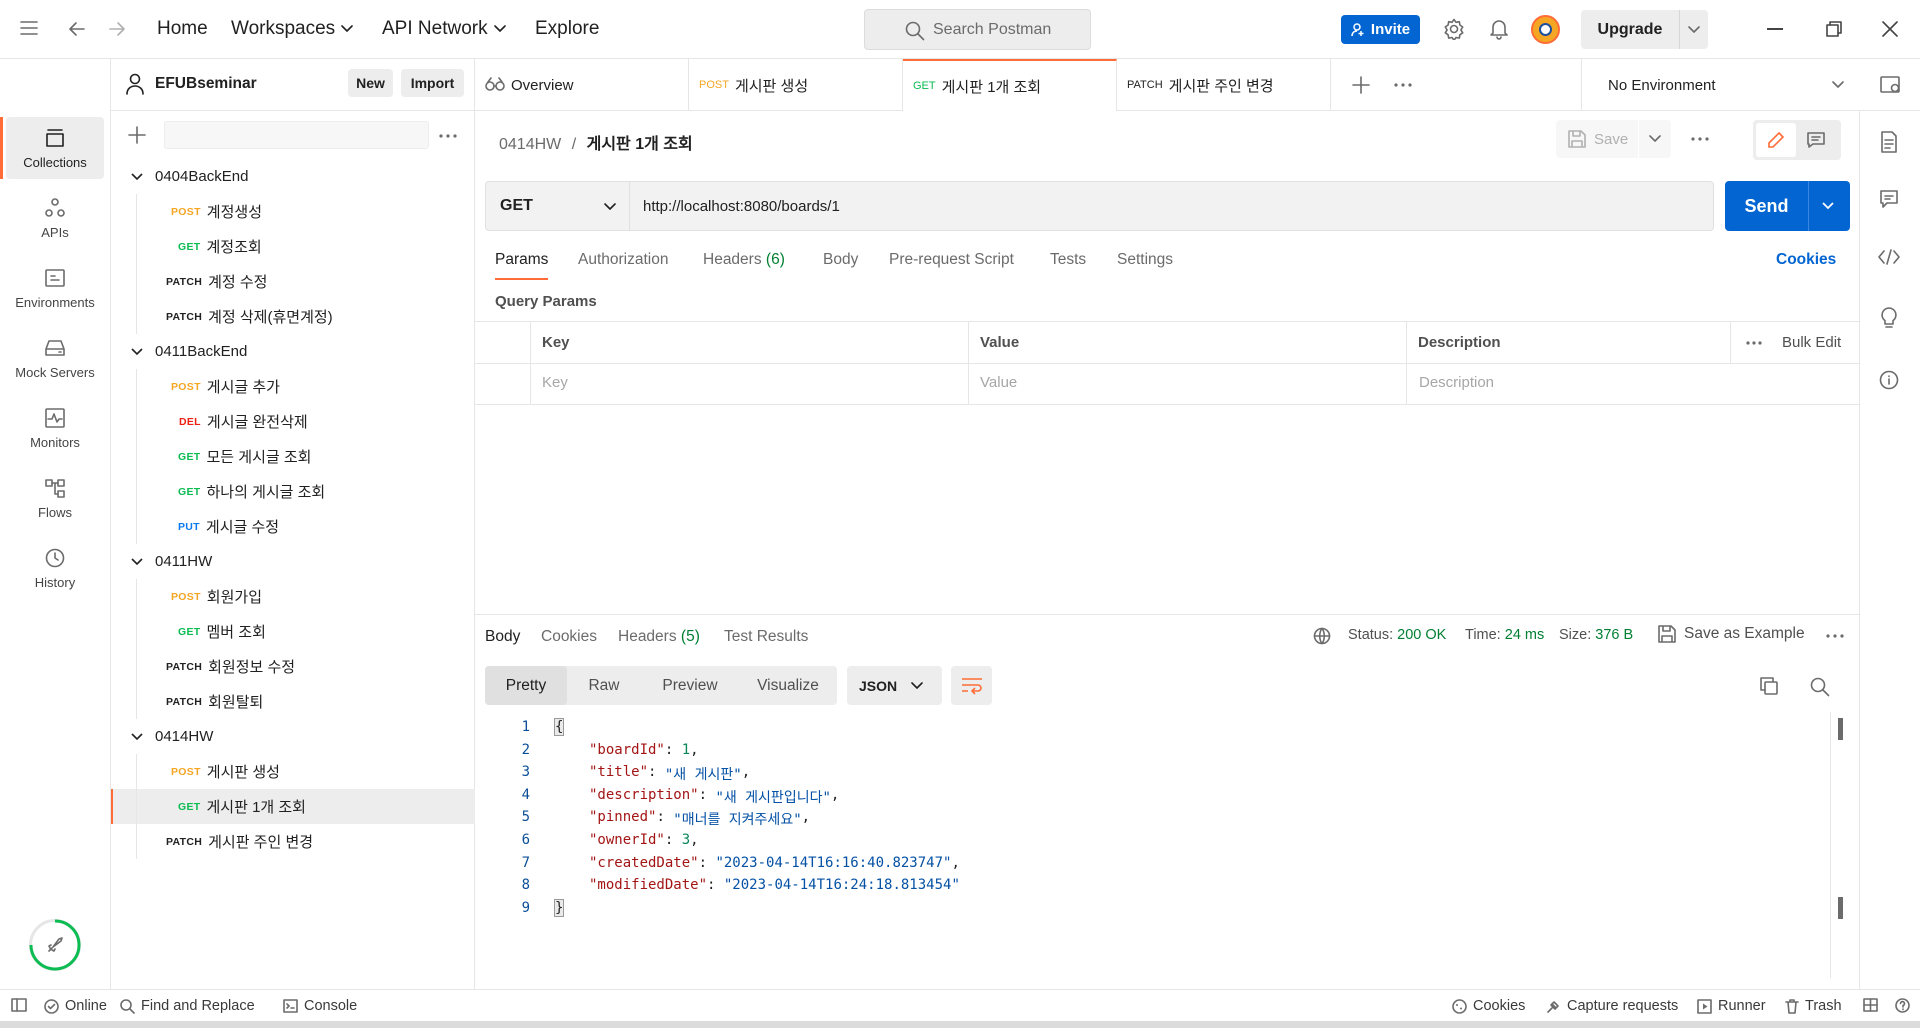 The width and height of the screenshot is (1920, 1028). Describe the element at coordinates (1010, 85) in the screenshot. I see `tab-get-board-one: GET 게시판 1개 조회` at that location.